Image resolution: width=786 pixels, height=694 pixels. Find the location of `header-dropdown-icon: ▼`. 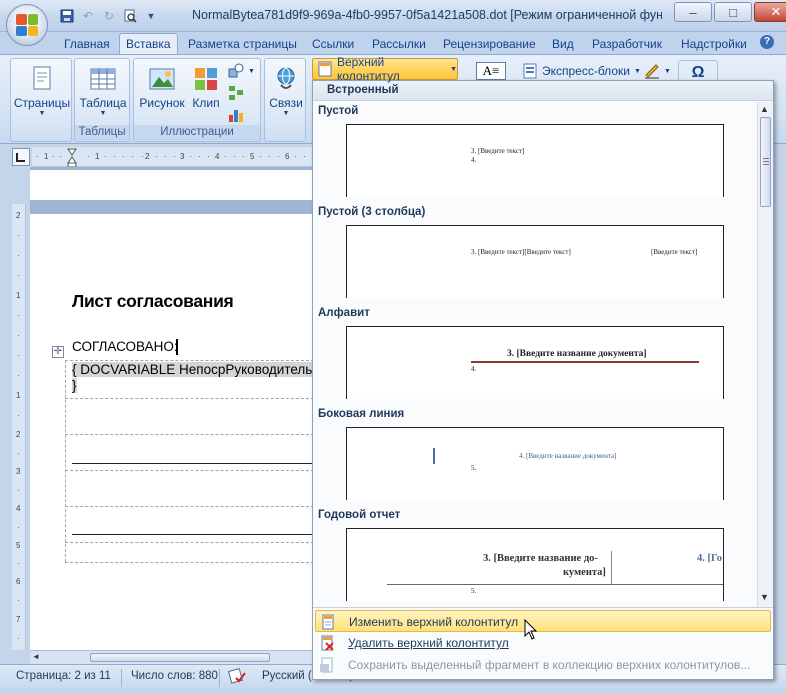

header-dropdown-icon: ▼ is located at coordinates (453, 69).